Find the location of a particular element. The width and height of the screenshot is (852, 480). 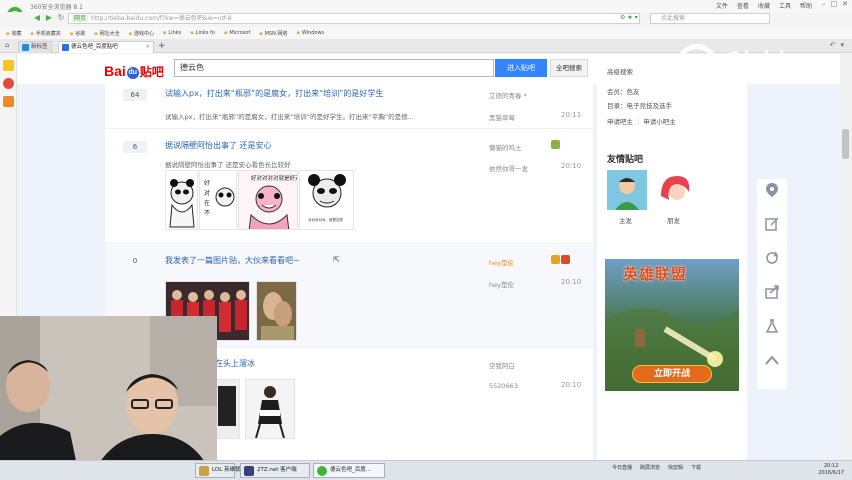

forward-icon: ▶ is located at coordinates (49, 18).